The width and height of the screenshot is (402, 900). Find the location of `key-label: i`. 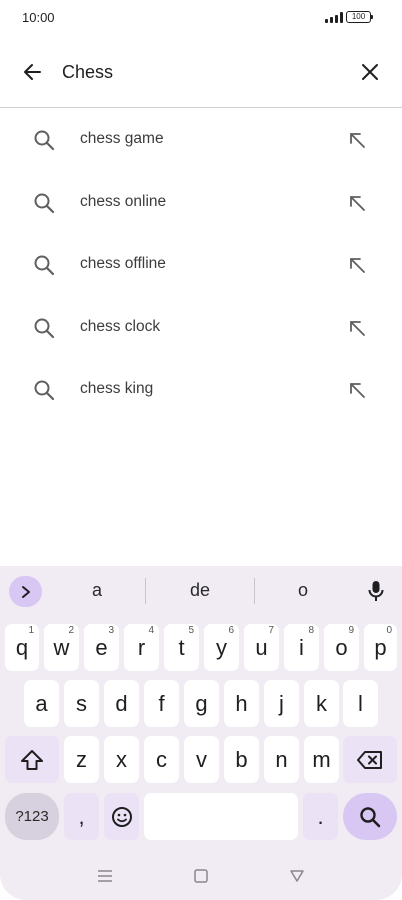

key-label: i is located at coordinates (301, 647).